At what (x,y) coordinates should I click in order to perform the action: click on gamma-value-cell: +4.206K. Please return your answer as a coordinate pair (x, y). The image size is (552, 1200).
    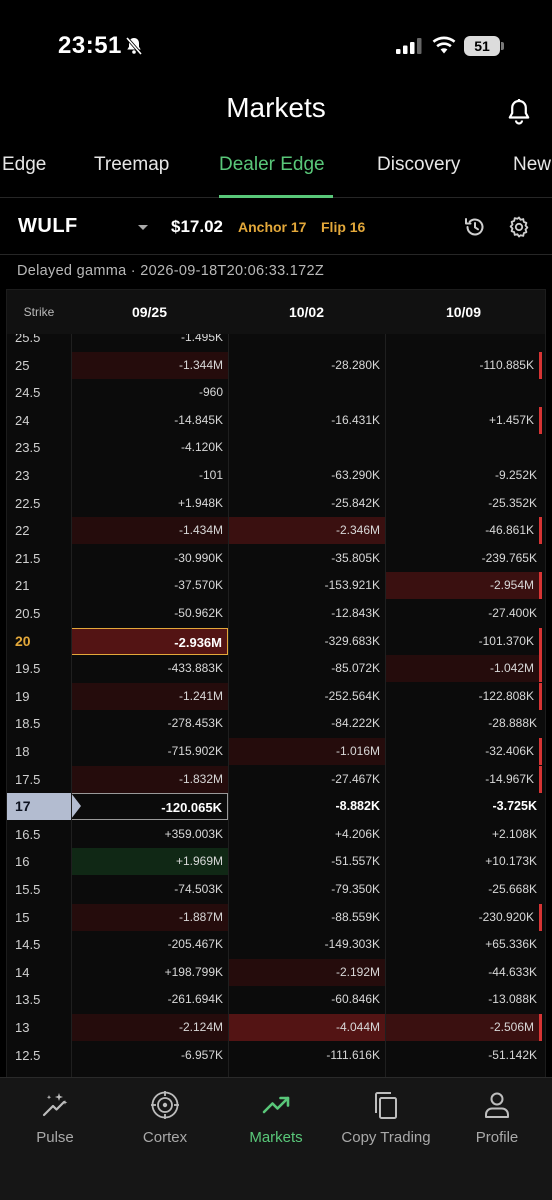
    Looking at the image, I should click on (306, 834).